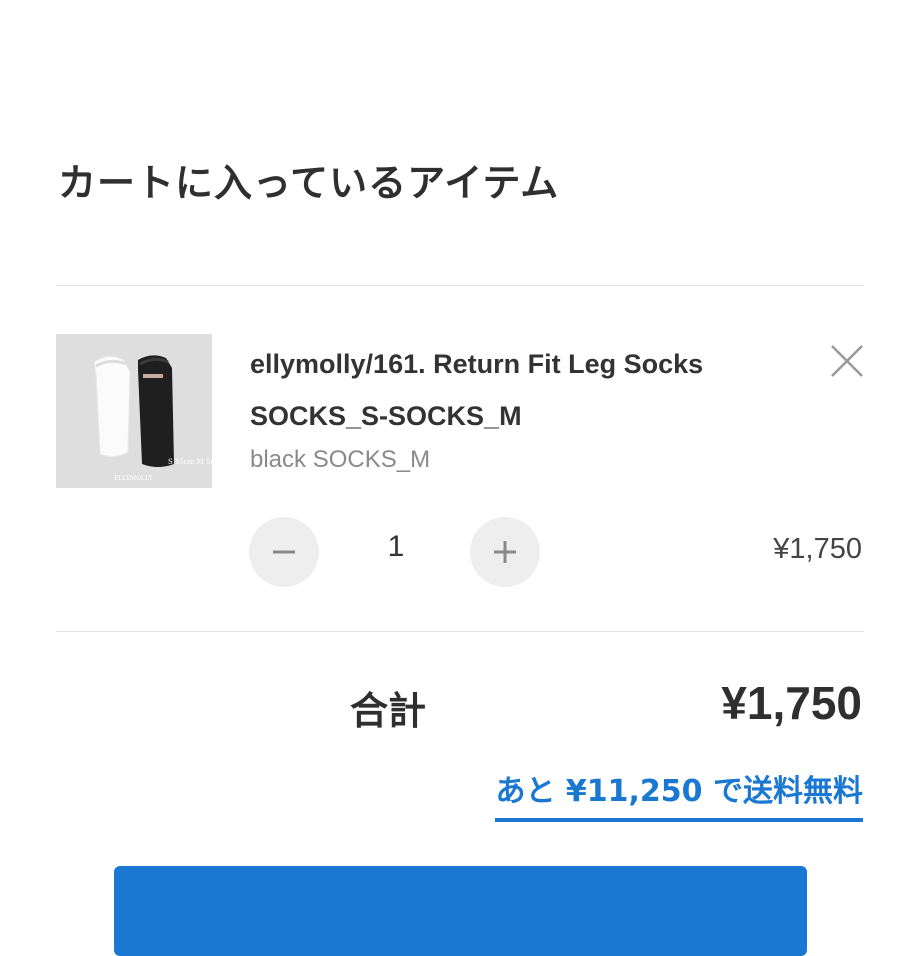  Describe the element at coordinates (340, 459) in the screenshot. I see `product-variant: black SOCKS_M` at that location.